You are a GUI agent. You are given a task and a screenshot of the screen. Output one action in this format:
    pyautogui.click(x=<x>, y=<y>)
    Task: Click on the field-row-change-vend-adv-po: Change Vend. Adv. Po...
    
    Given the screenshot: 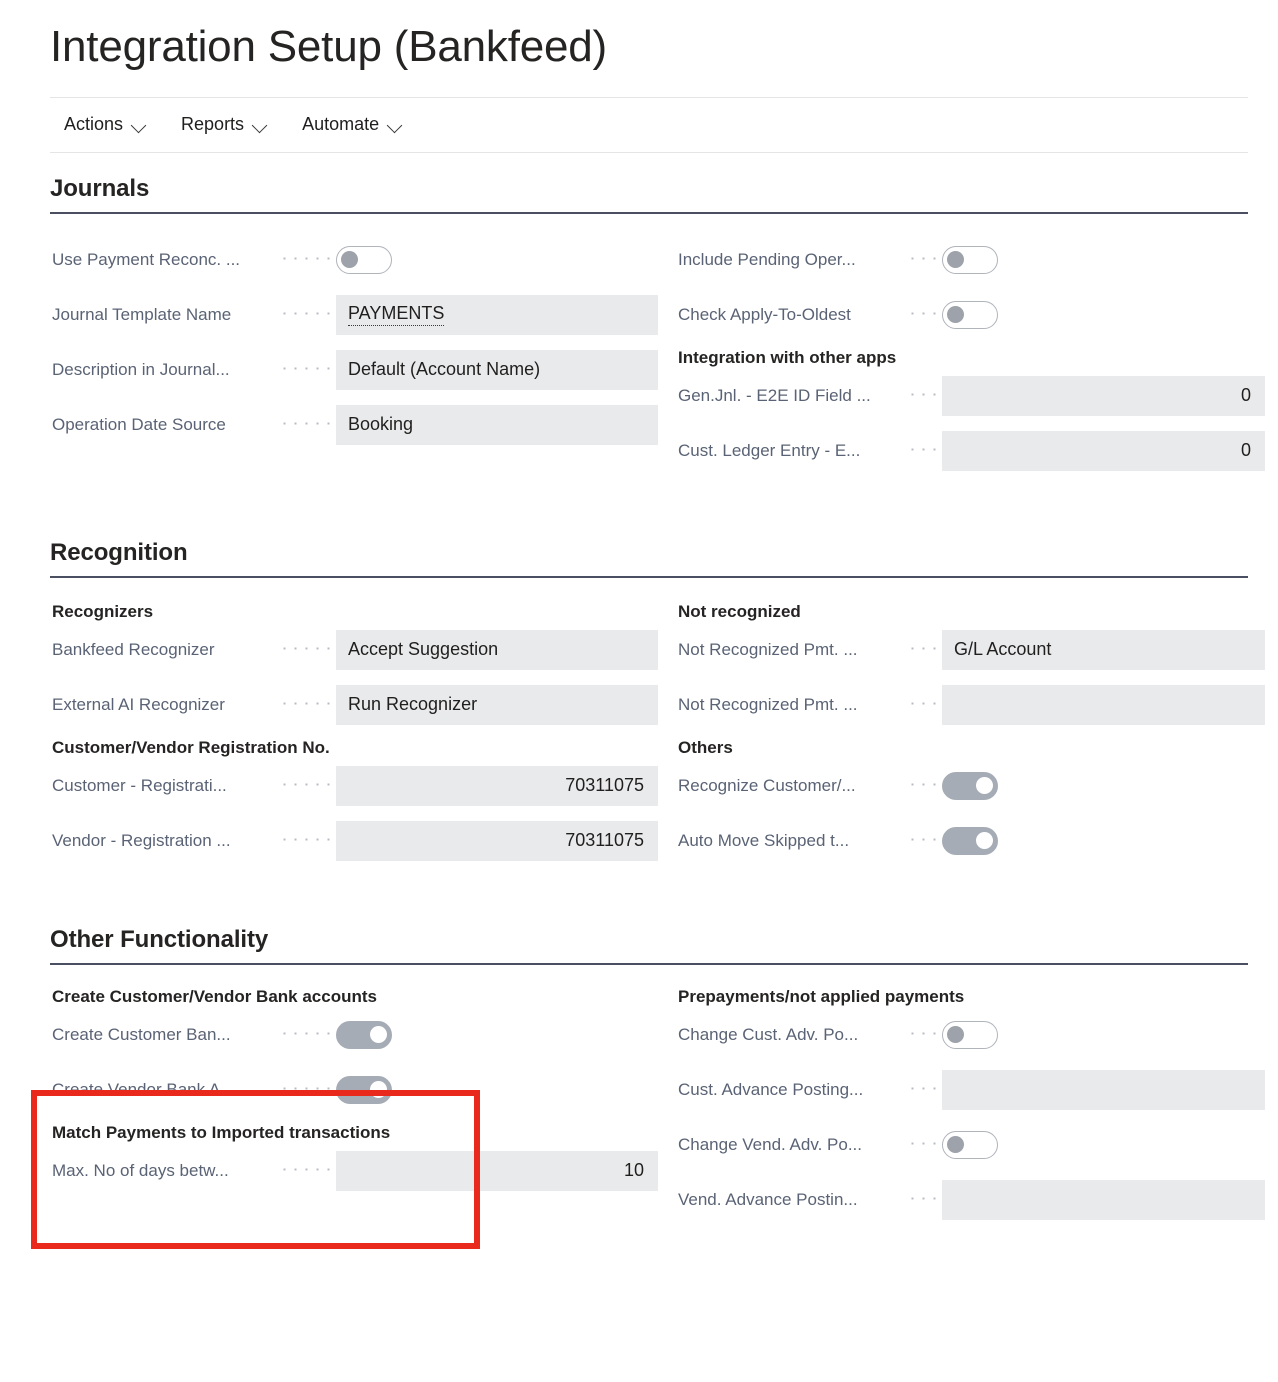 What is the action you would take?
    pyautogui.click(x=962, y=1145)
    